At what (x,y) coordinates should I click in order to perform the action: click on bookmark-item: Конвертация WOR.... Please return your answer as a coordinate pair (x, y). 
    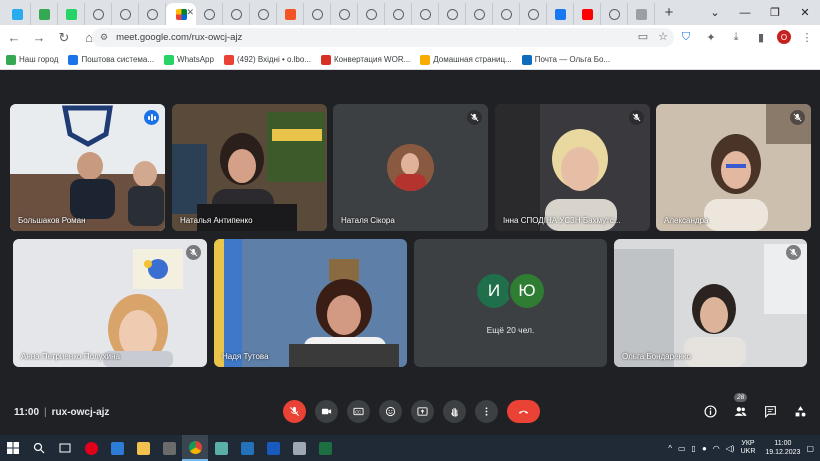
    Looking at the image, I should click on (365, 59).